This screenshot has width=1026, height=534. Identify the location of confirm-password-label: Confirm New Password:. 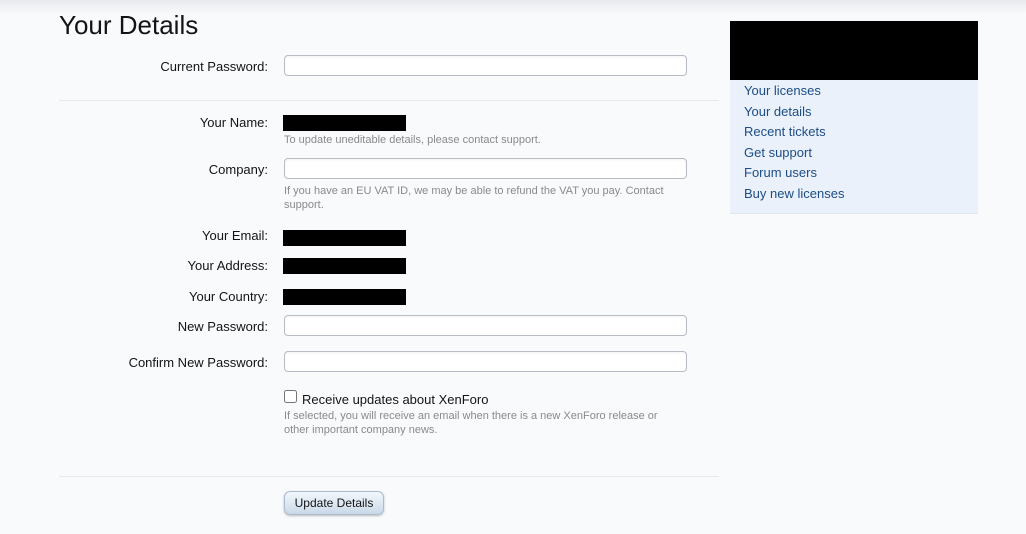
(198, 362).